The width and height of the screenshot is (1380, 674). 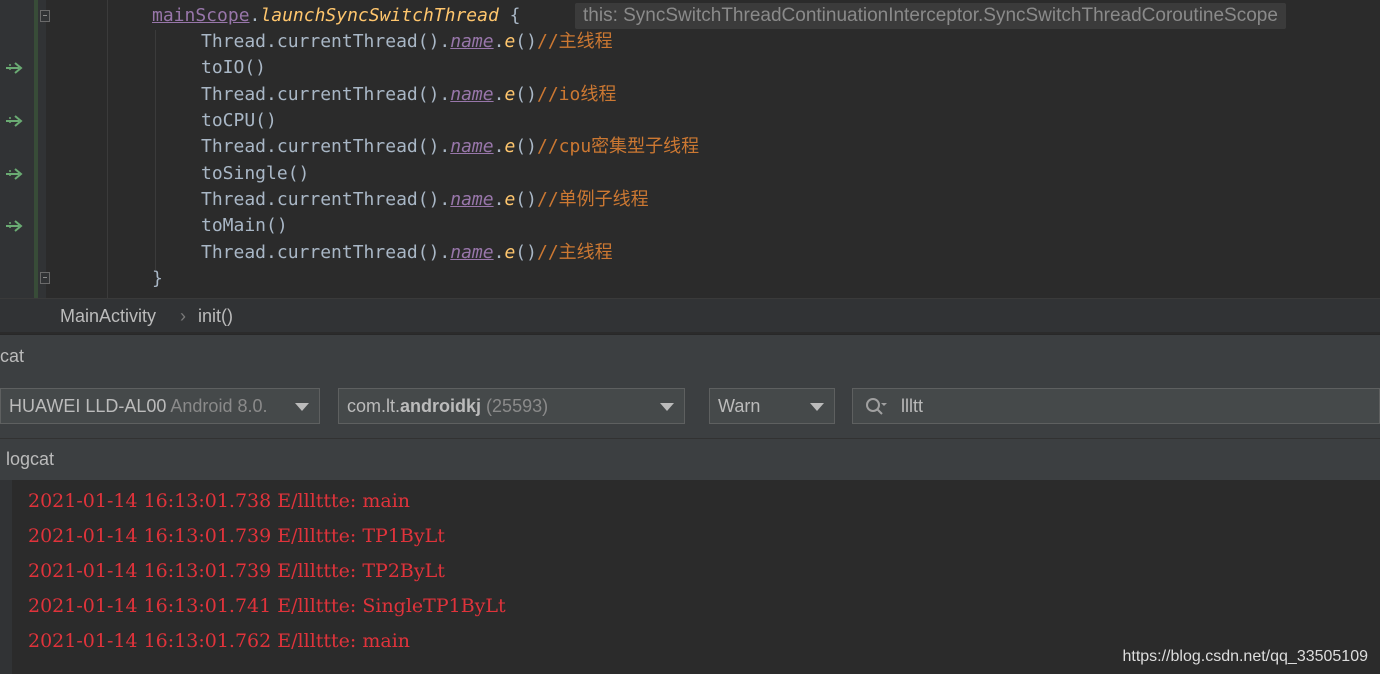 What do you see at coordinates (17, 149) in the screenshot?
I see `editor-gutter` at bounding box center [17, 149].